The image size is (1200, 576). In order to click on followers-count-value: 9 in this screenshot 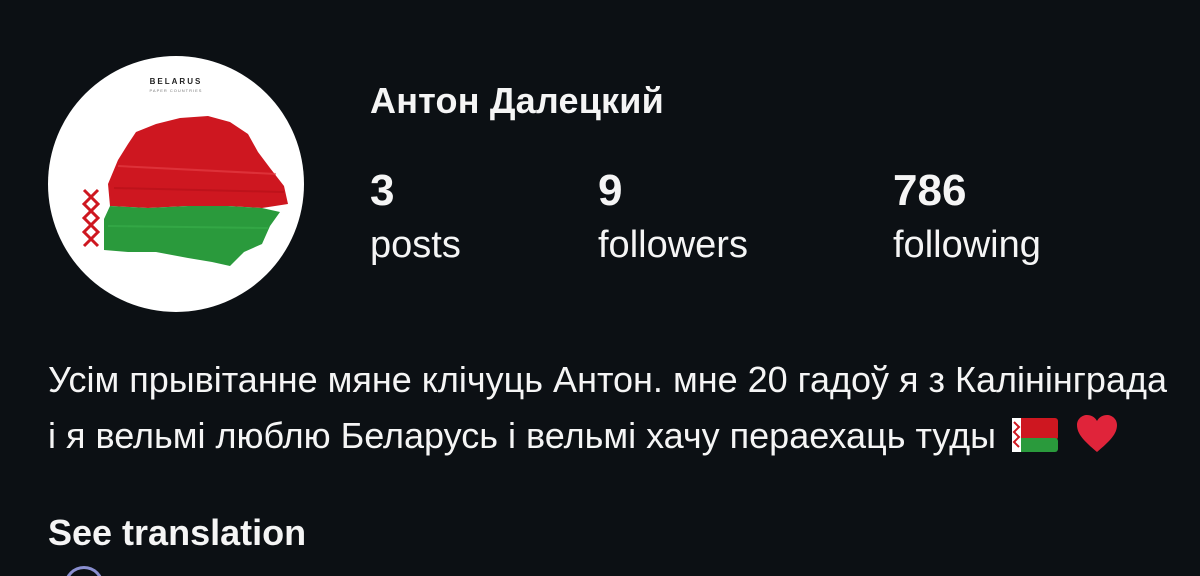, I will do `click(610, 190)`.